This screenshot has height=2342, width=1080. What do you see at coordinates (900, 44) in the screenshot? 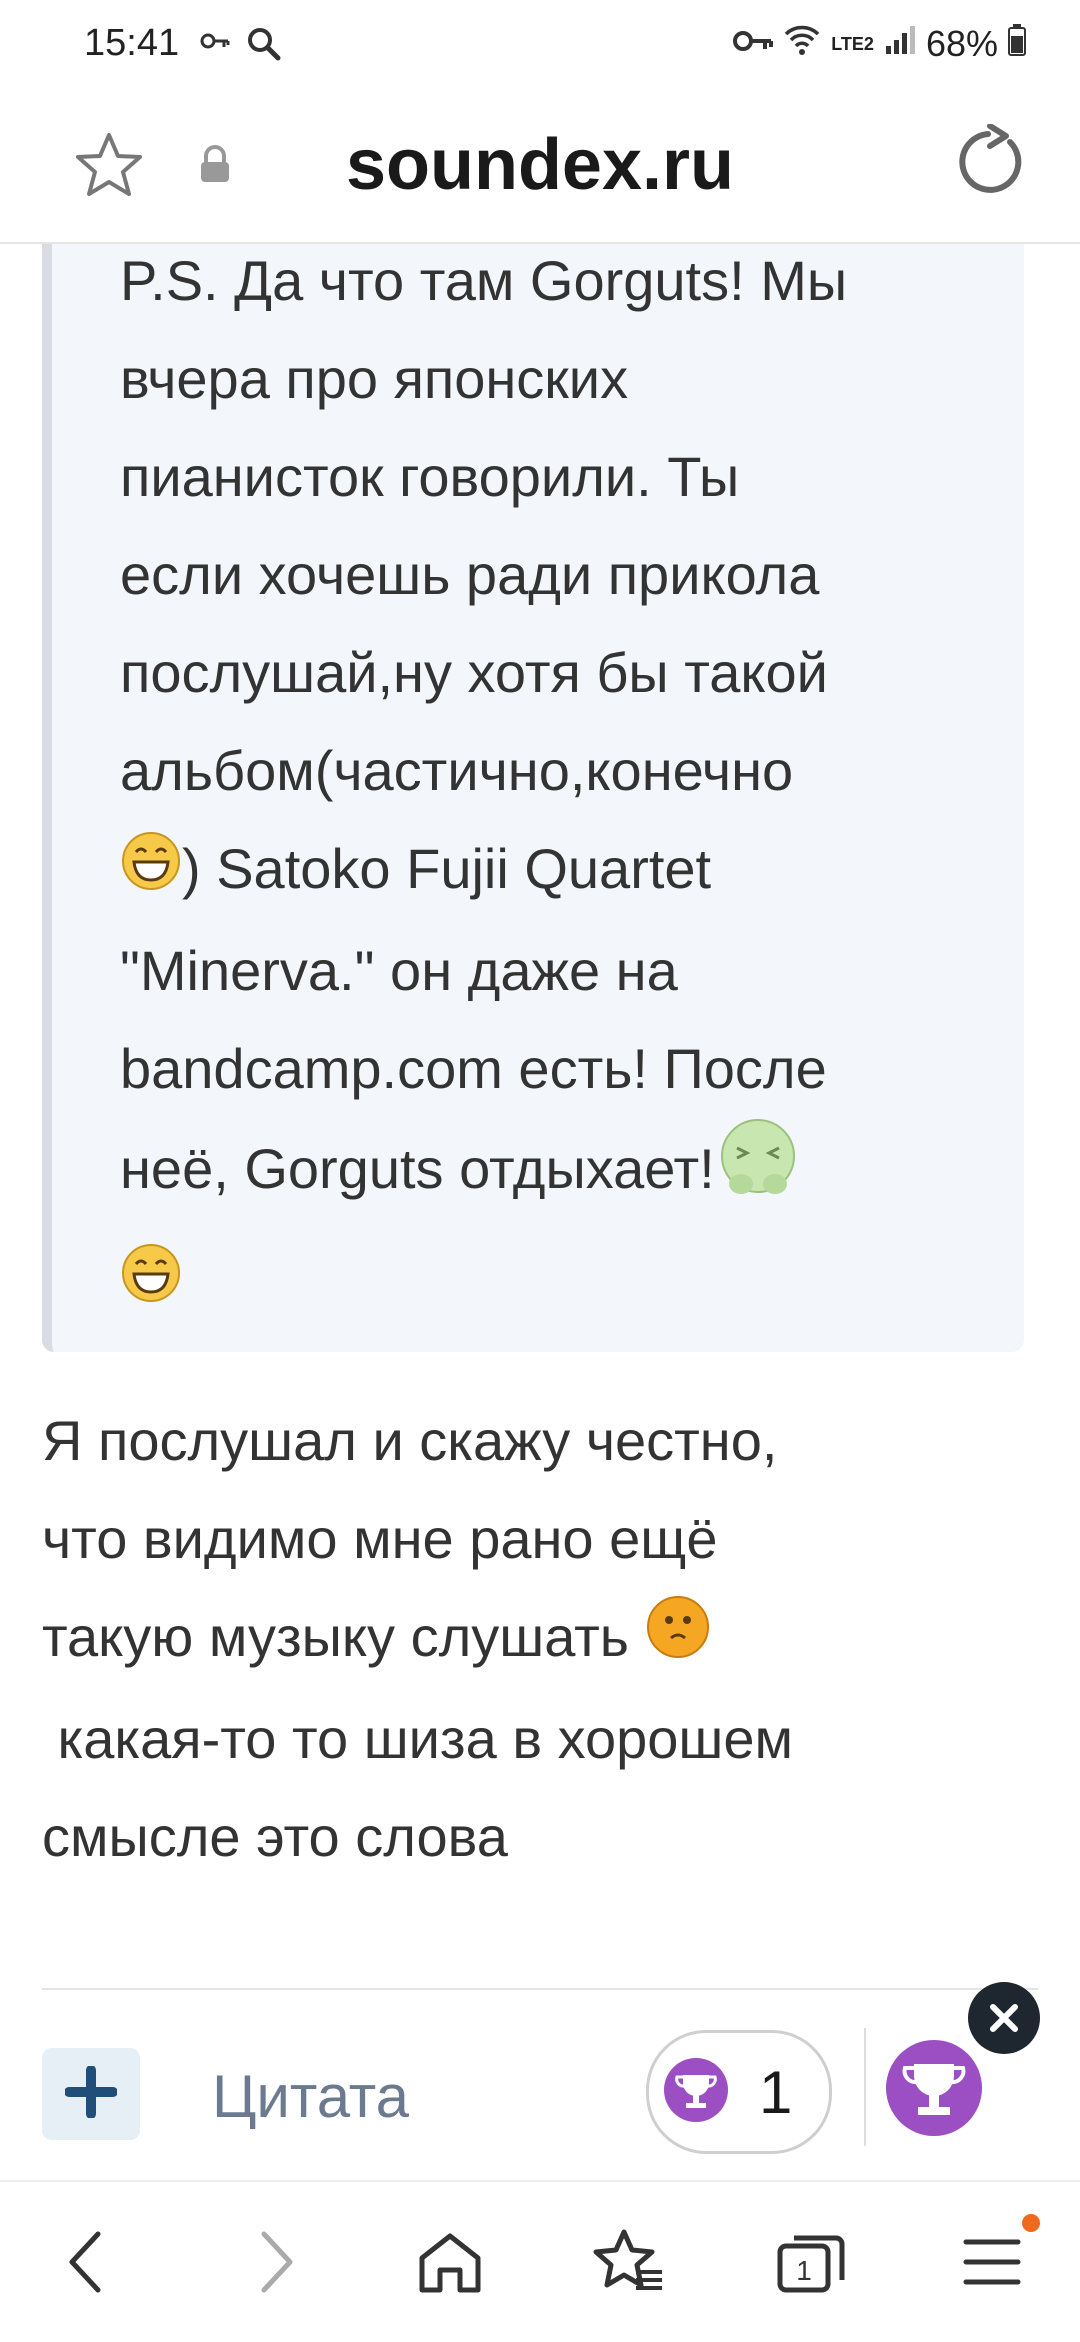
I see `signal-icon` at bounding box center [900, 44].